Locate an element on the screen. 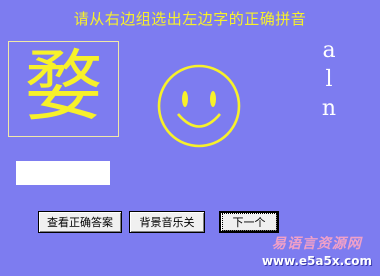  instruction-title: 请从右边组选出左边字的正确拼音 is located at coordinates (190, 19).